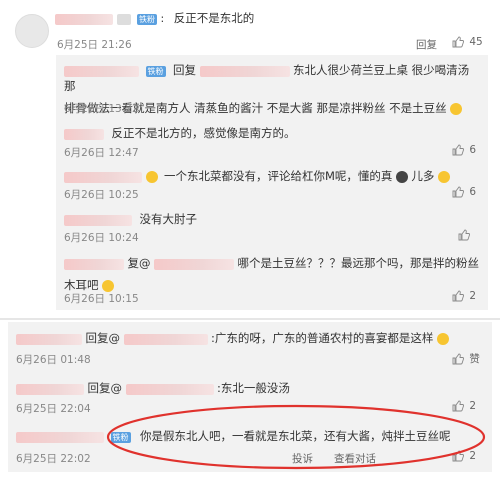  Describe the element at coordinates (32, 31) in the screenshot. I see `avatar` at that location.